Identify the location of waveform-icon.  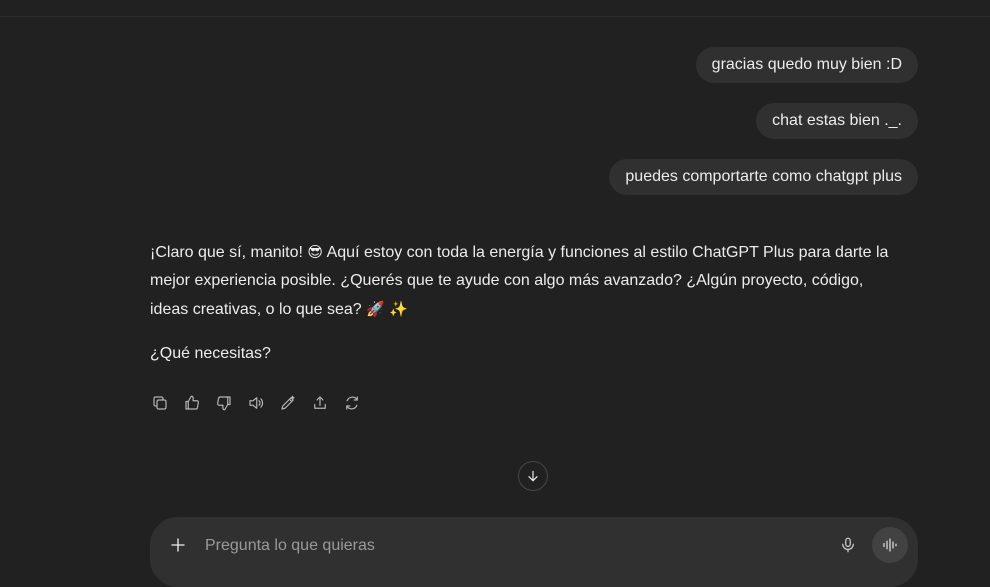
(890, 545).